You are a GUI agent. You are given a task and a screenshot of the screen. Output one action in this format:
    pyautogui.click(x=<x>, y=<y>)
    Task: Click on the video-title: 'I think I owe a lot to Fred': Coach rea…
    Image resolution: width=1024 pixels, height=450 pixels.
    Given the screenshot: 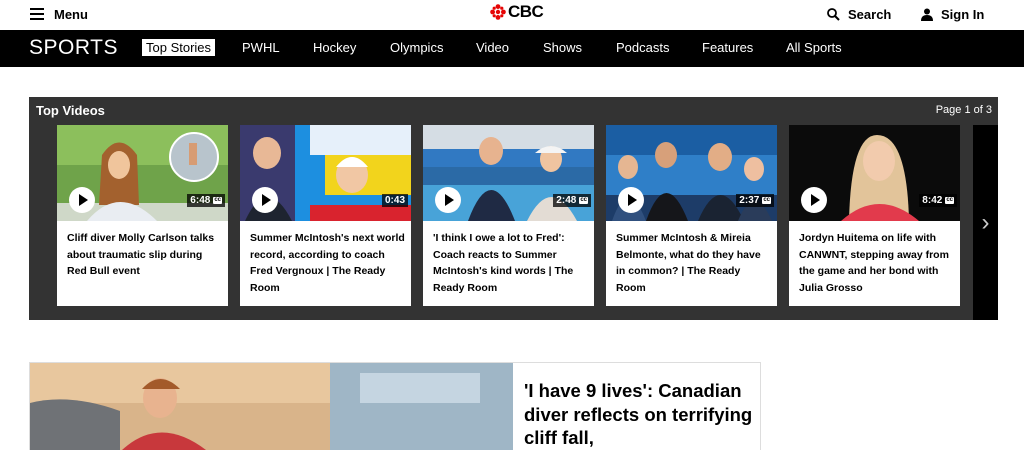 What is the action you would take?
    pyautogui.click(x=511, y=263)
    